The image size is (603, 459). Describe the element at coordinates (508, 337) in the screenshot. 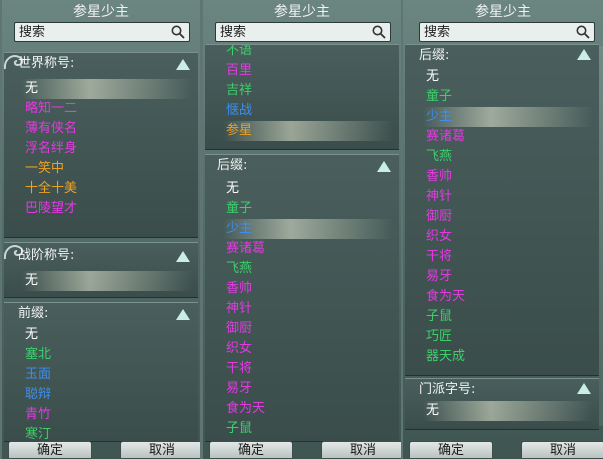

I see `list-item: 巧匠` at that location.